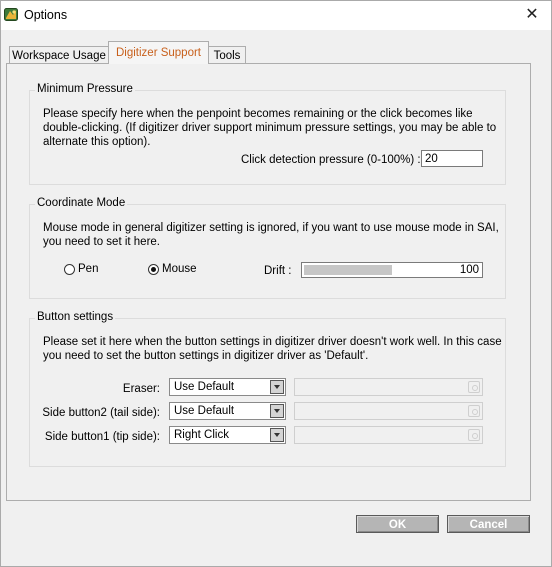 Image resolution: width=552 pixels, height=567 pixels. What do you see at coordinates (204, 411) in the screenshot?
I see `side-button2-select-value: Use Default` at bounding box center [204, 411].